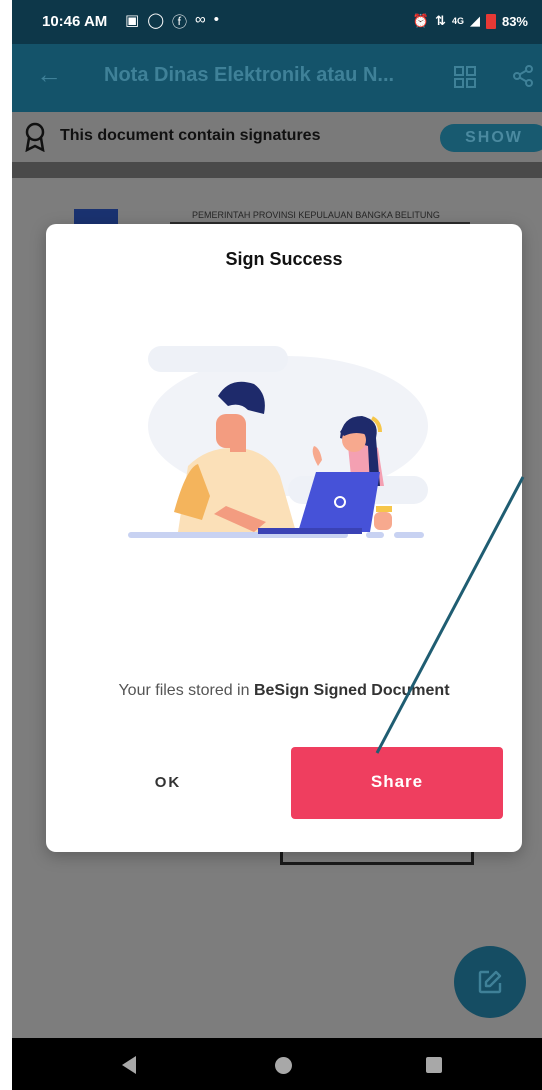  I want to click on back-arrow-icon: ←, so click(49, 74).